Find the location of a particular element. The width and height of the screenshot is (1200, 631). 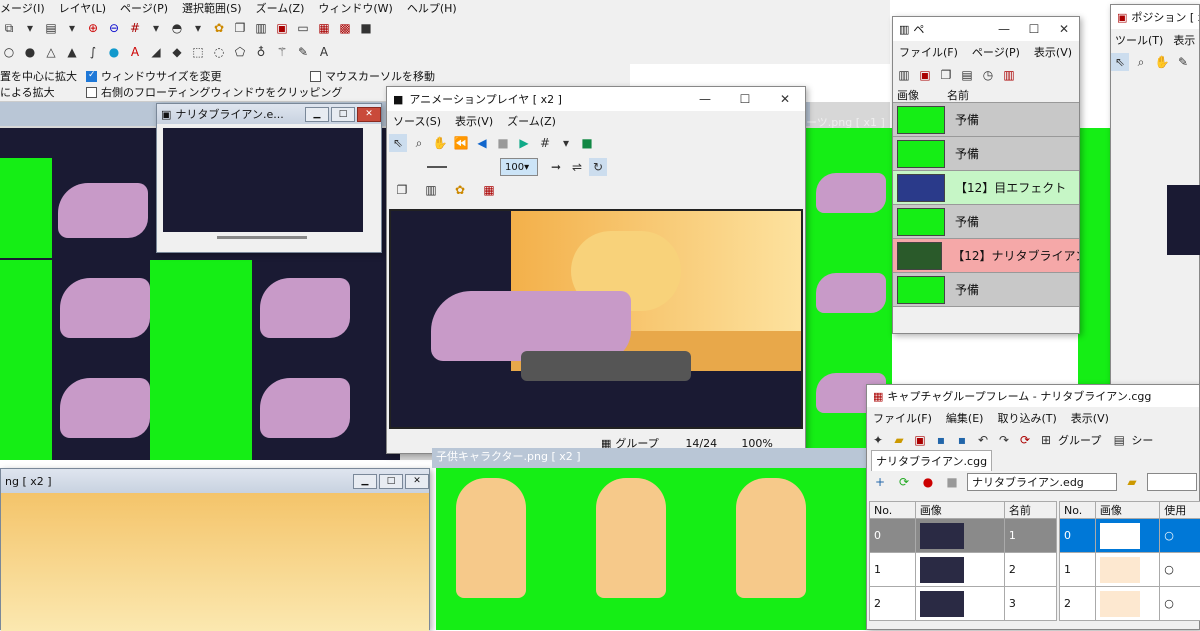

rewind-icon: ⏪ is located at coordinates (461, 143).